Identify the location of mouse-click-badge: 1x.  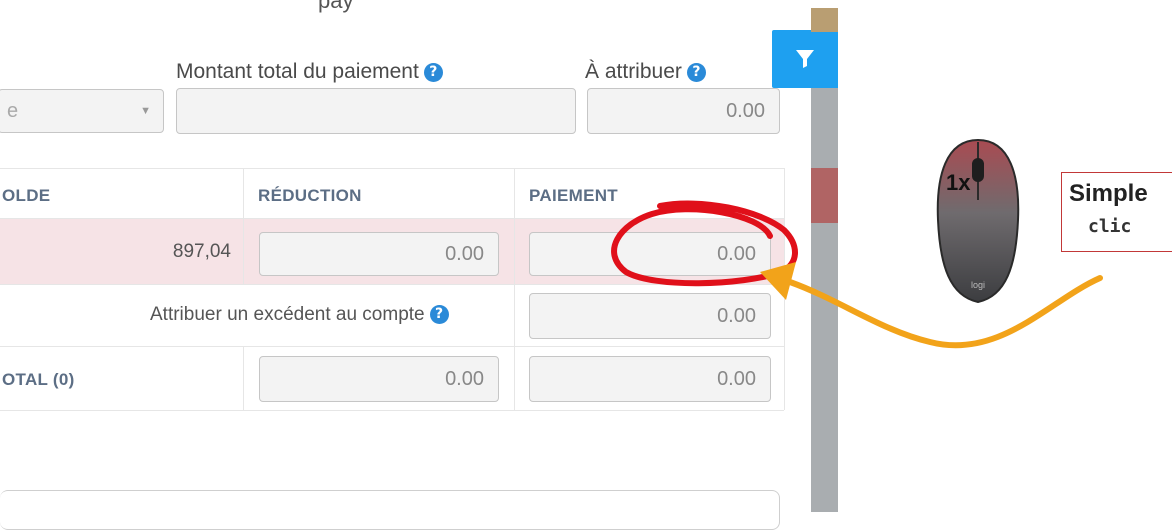
(958, 182).